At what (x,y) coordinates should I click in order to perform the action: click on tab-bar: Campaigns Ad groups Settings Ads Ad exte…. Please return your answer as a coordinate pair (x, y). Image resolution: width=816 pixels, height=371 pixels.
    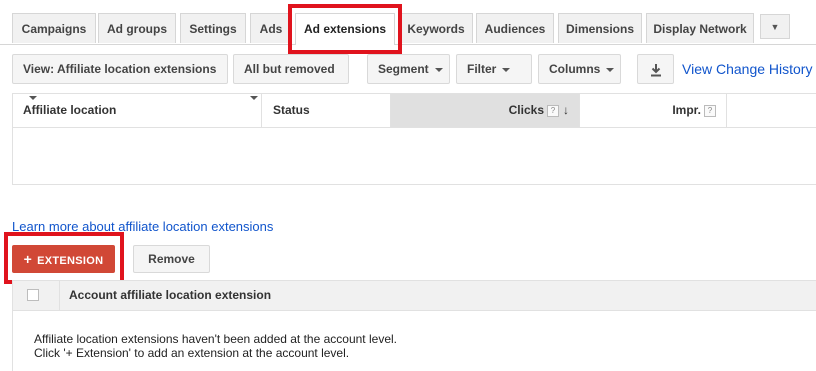
    Looking at the image, I should click on (408, 22).